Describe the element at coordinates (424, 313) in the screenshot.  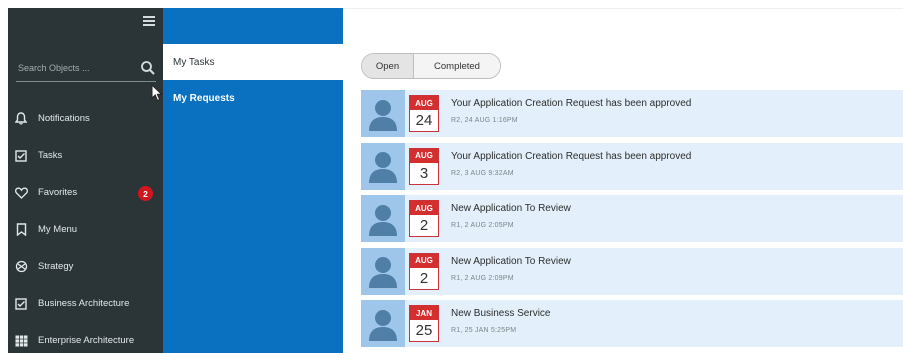
I see `date-month: JAN` at that location.